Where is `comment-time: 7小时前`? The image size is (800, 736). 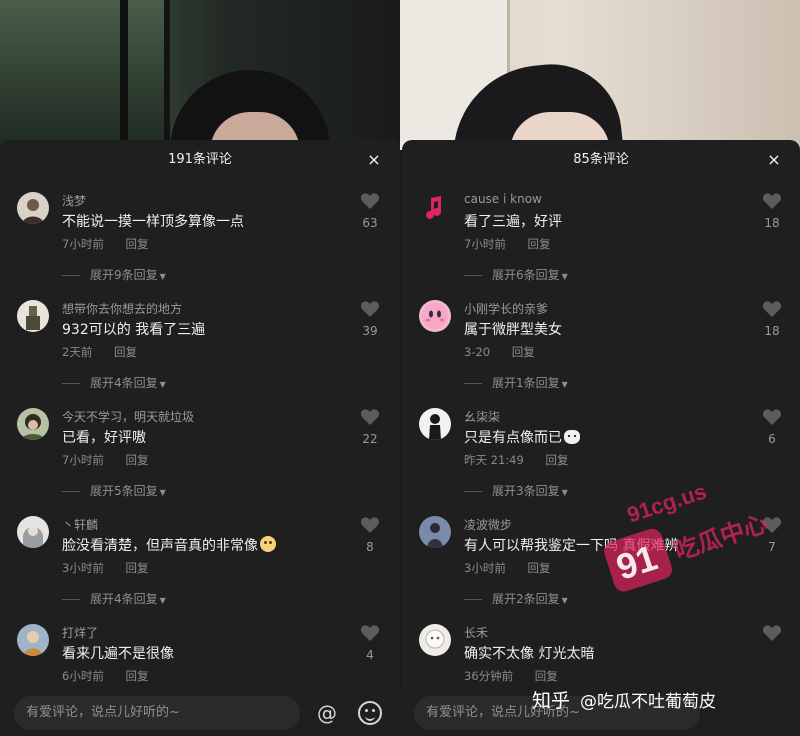 comment-time: 7小时前 is located at coordinates (83, 244).